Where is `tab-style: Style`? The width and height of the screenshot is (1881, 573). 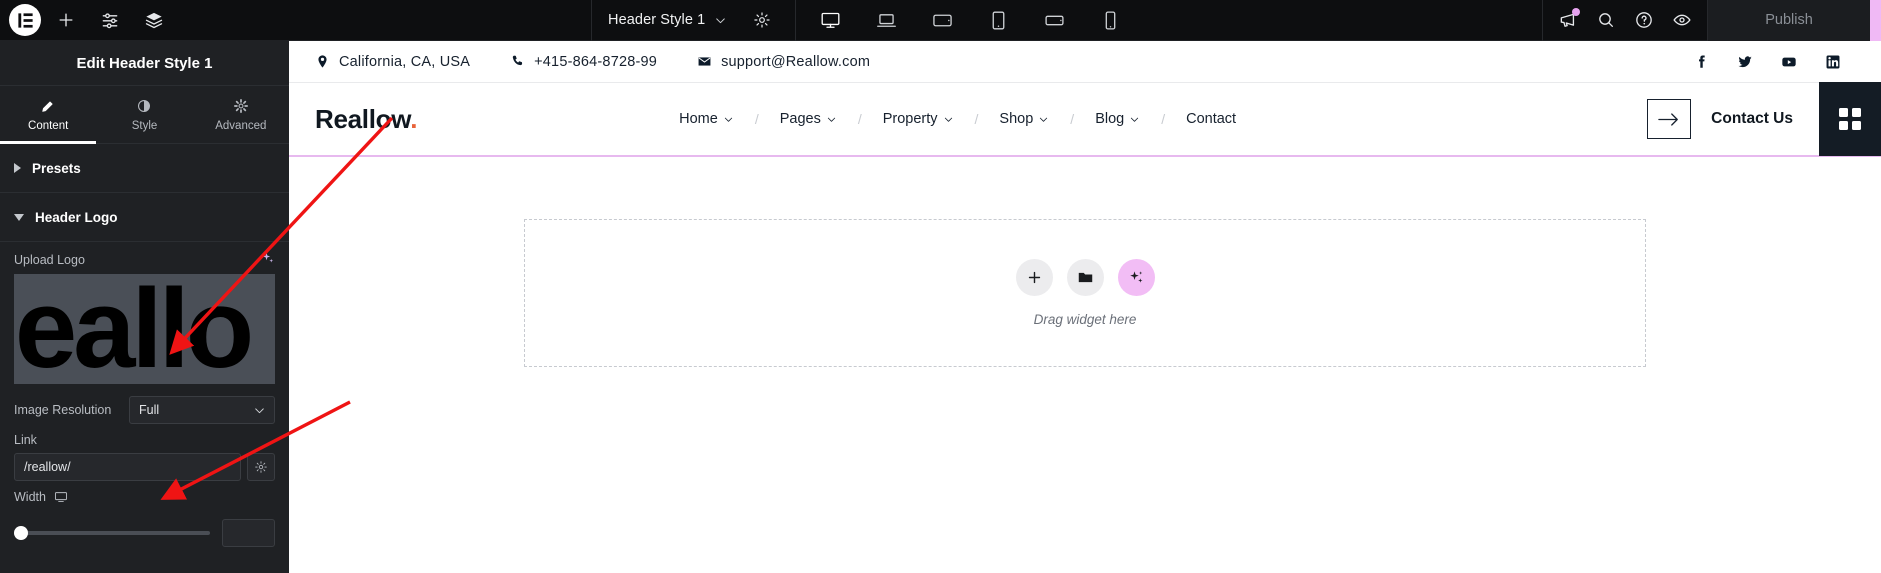 tab-style: Style is located at coordinates (144, 114).